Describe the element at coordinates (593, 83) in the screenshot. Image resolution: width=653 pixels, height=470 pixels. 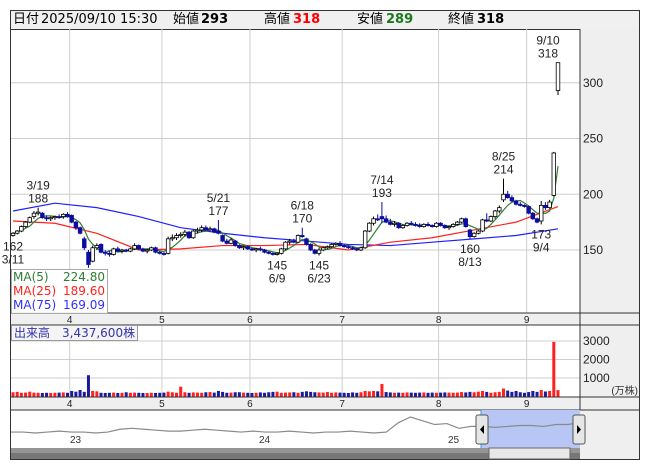
I see `price-tick-label: 300` at that location.